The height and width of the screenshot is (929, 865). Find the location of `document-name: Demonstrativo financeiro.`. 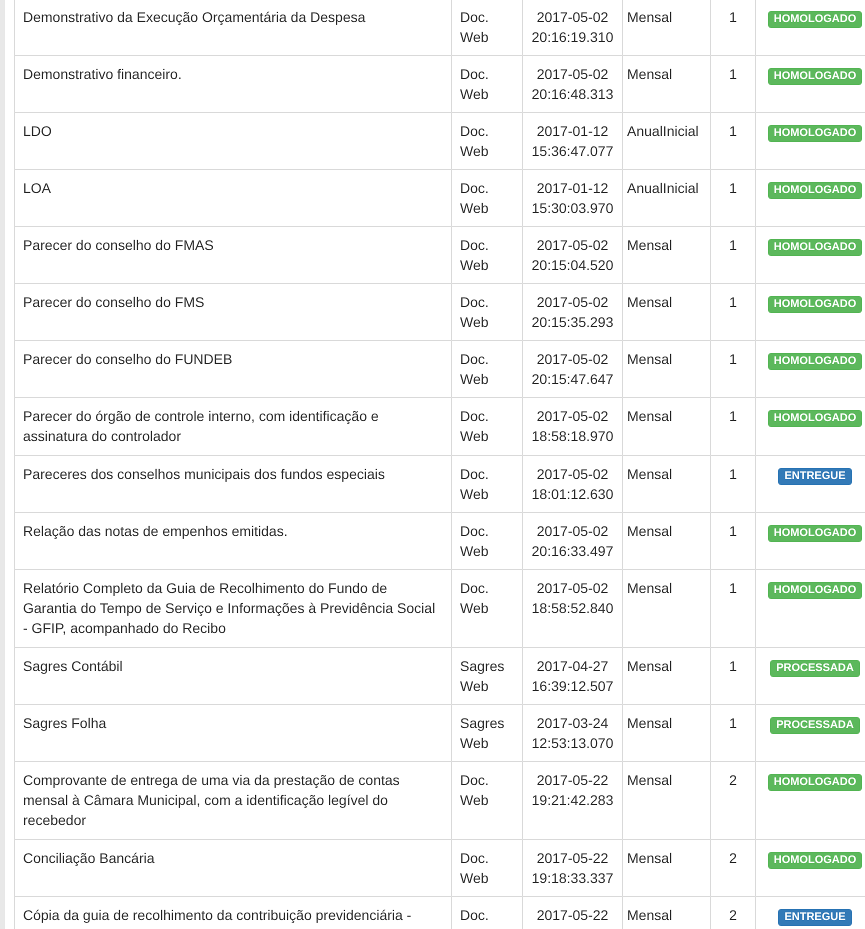

document-name: Demonstrativo financeiro. is located at coordinates (102, 74).